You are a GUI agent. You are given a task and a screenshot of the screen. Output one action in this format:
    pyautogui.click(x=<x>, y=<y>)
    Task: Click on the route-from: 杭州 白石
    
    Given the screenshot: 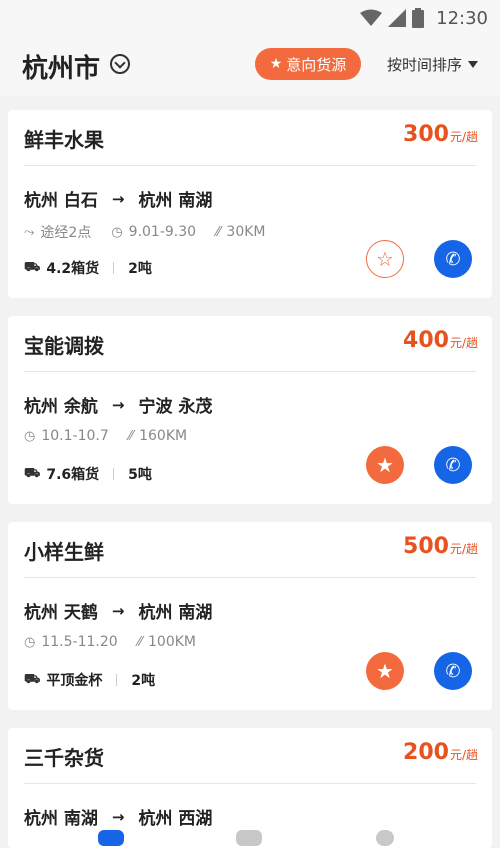 What is the action you would take?
    pyautogui.click(x=61, y=201)
    